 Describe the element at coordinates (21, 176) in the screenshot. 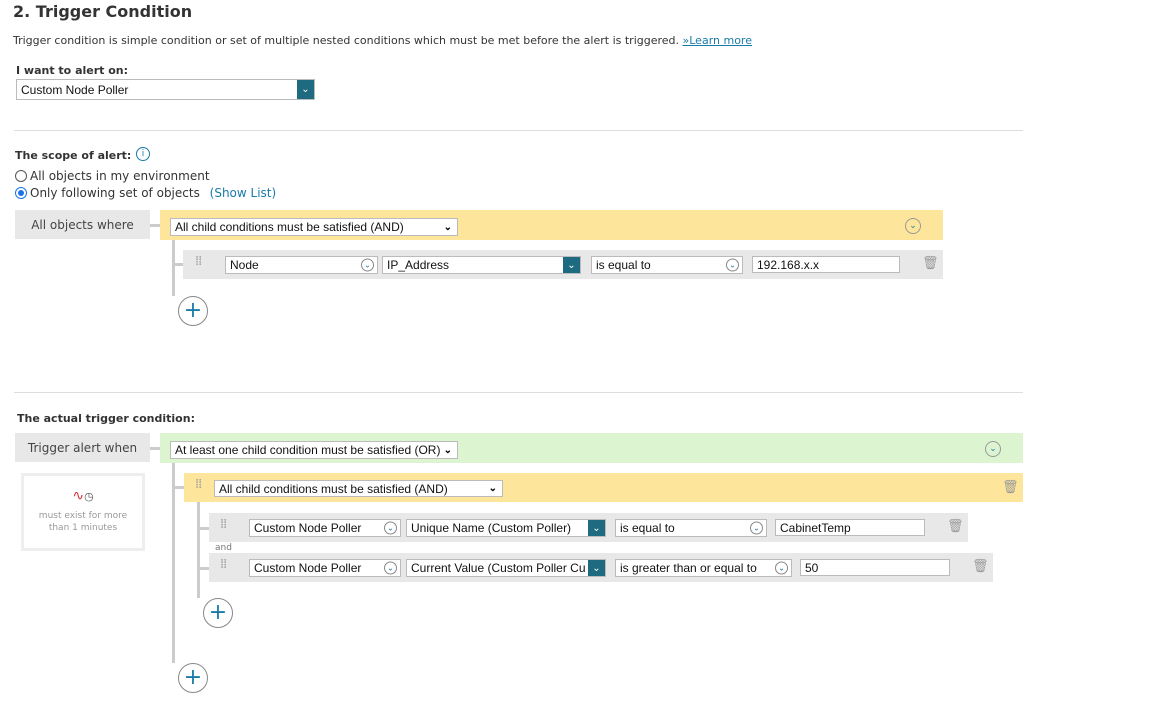

I see `radio-button` at that location.